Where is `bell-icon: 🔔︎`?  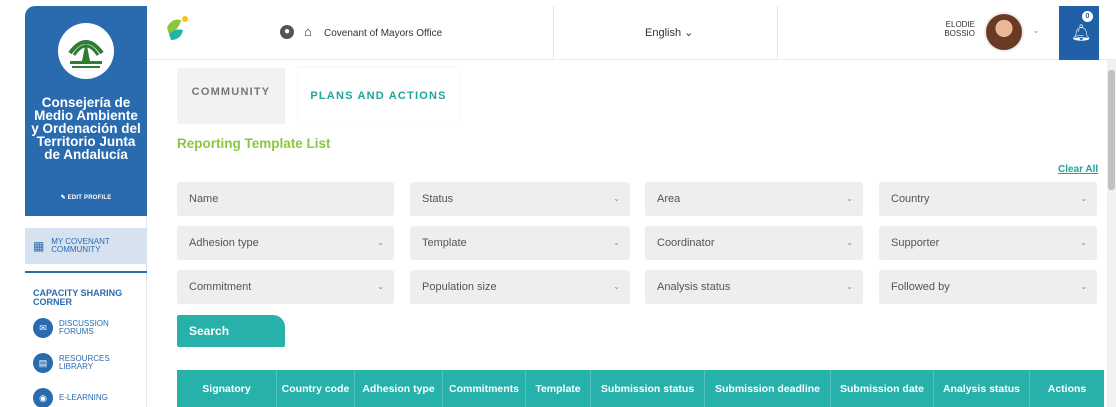
bell-icon: 🔔︎ is located at coordinates (1081, 33).